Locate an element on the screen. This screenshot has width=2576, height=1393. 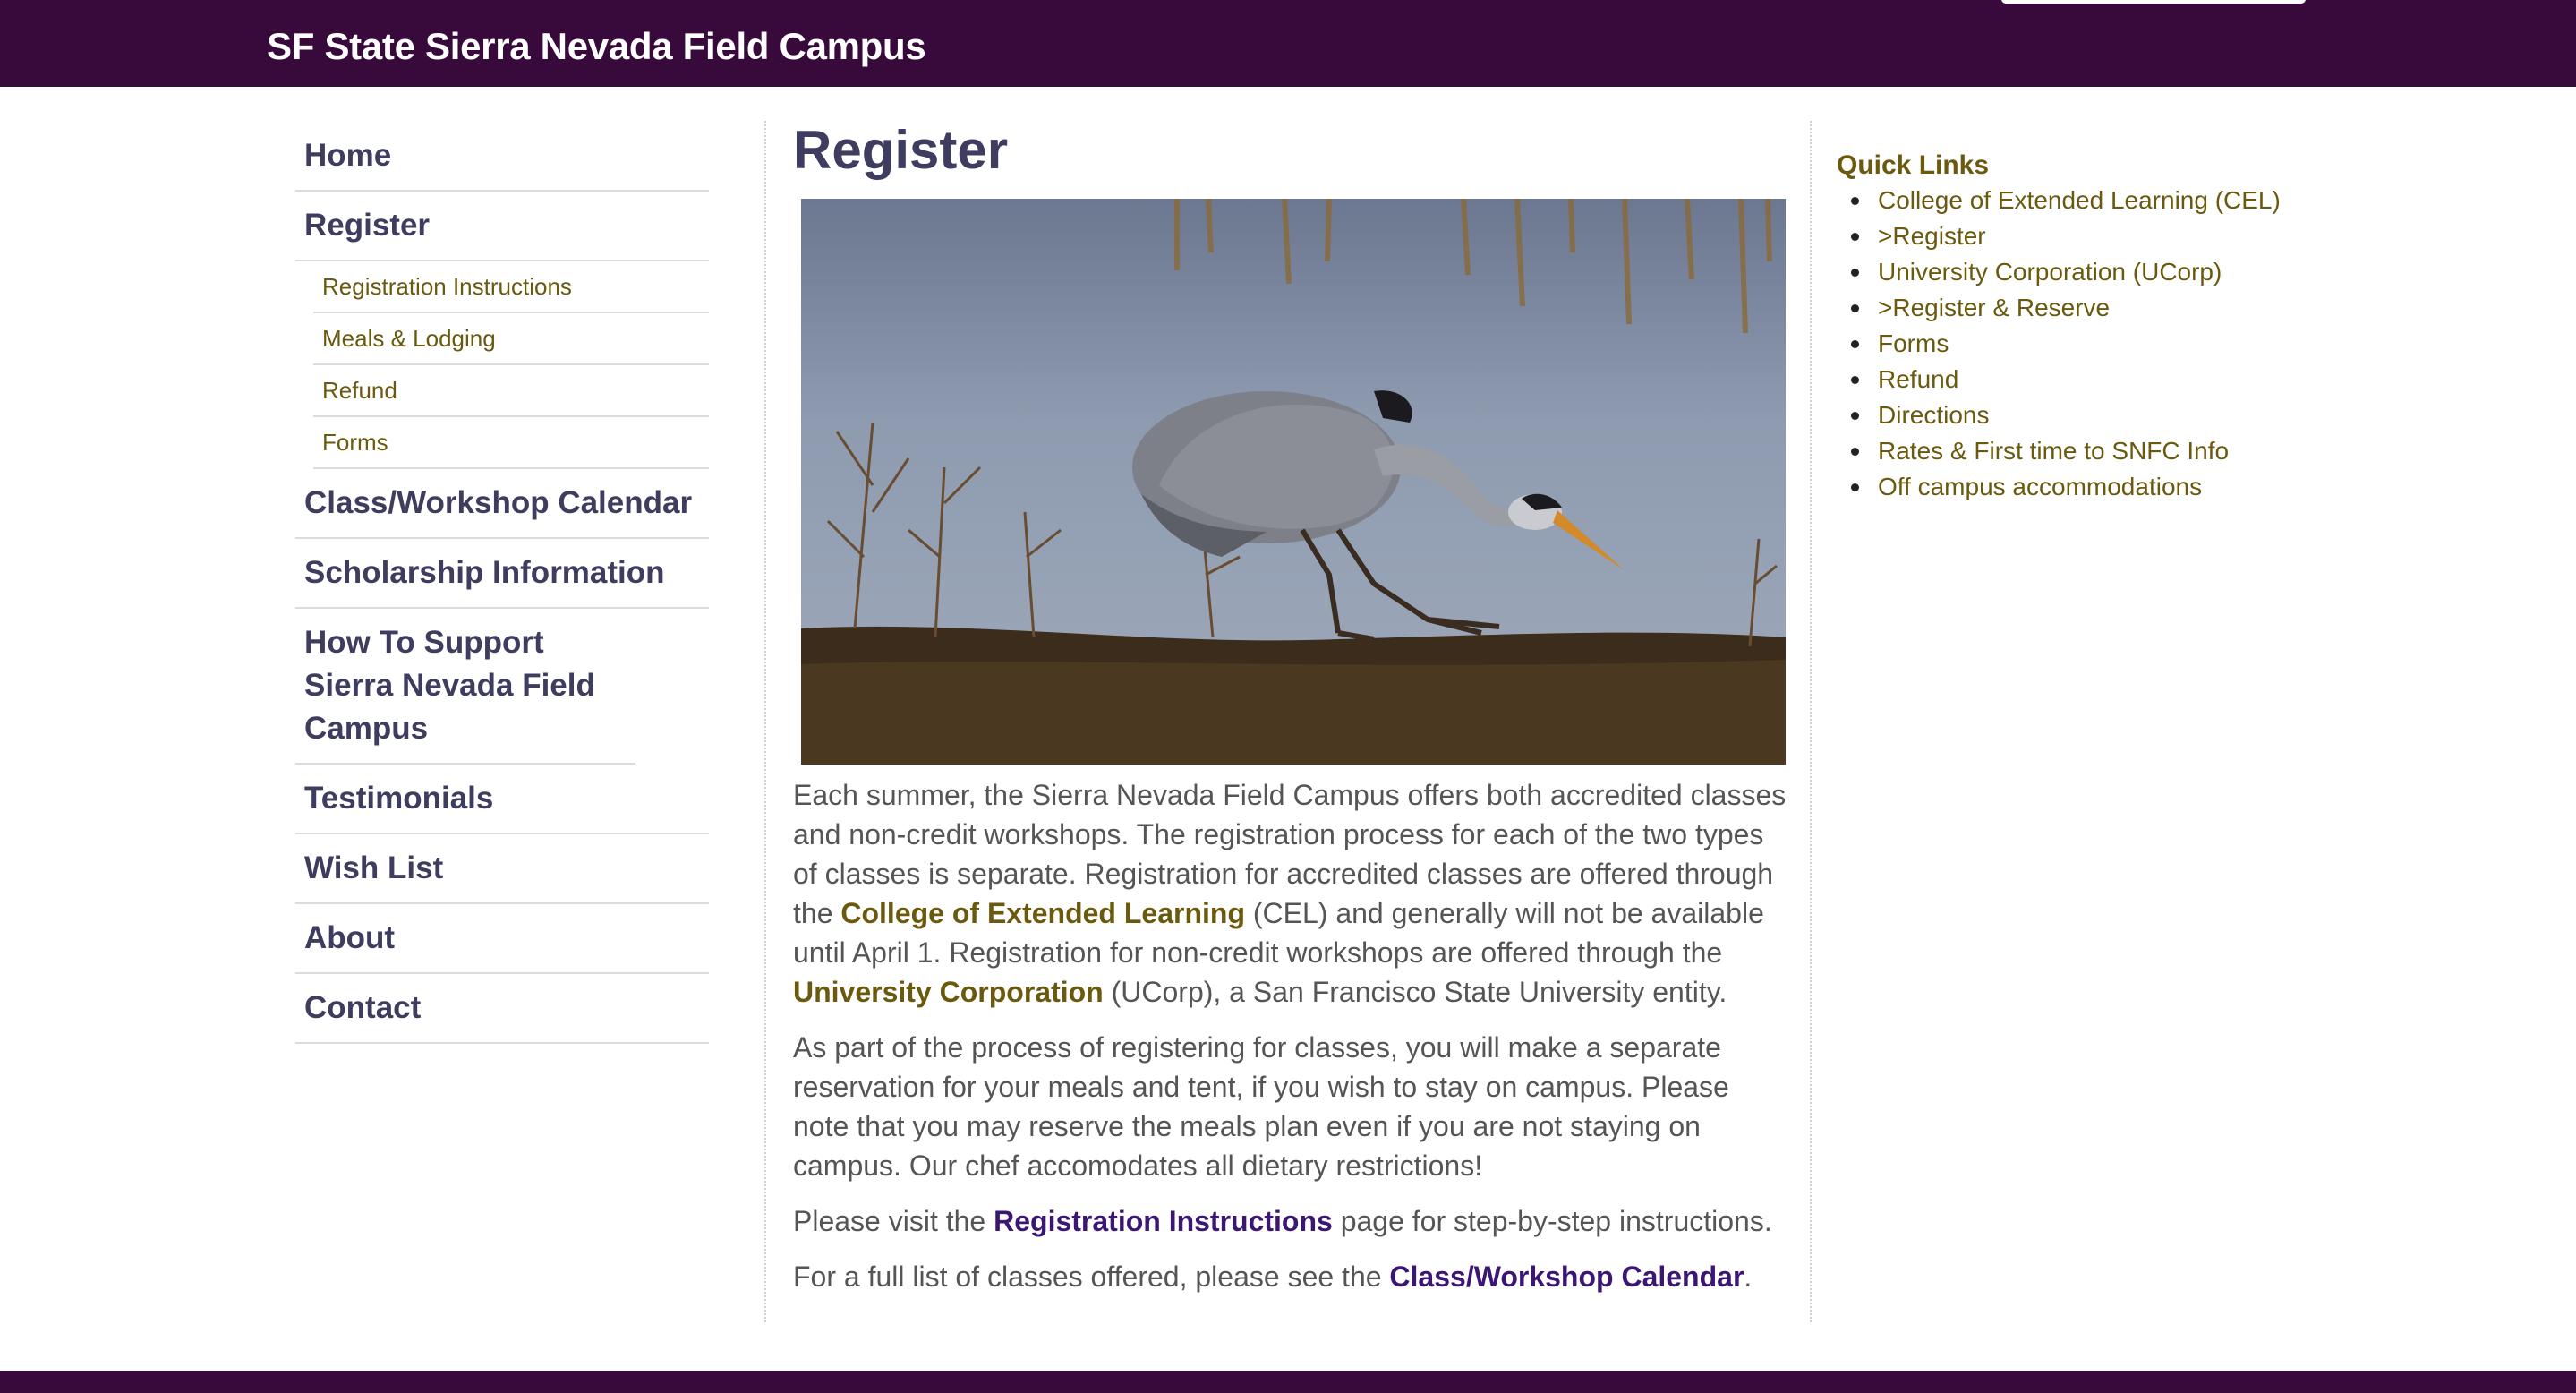
quick-link-register-reserve: >Register & Reserve is located at coordinates (2094, 308).